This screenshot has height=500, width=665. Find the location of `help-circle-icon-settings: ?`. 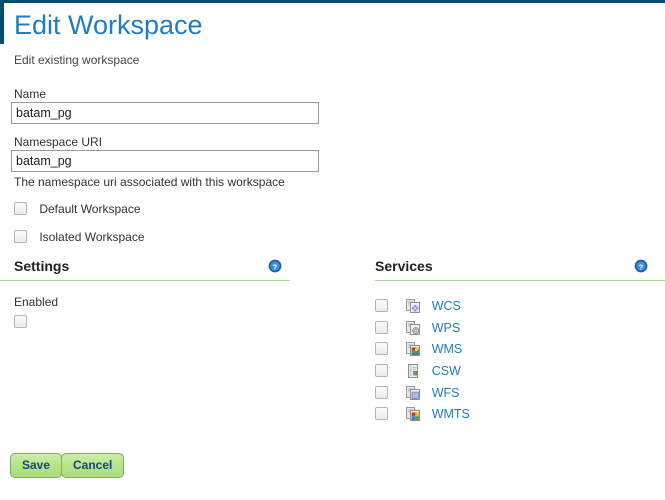

help-circle-icon-settings: ? is located at coordinates (275, 266).